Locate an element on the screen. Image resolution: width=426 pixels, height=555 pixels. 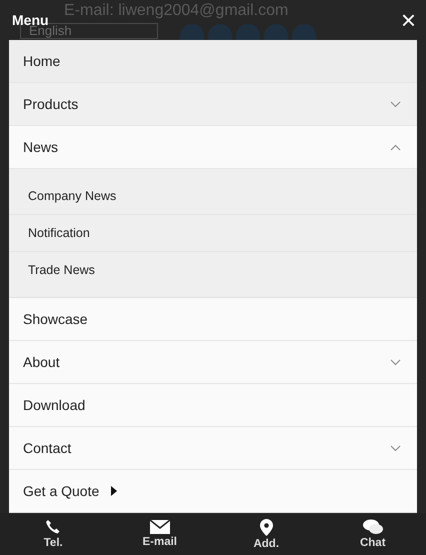
menu-item-label: News is located at coordinates (40, 147).